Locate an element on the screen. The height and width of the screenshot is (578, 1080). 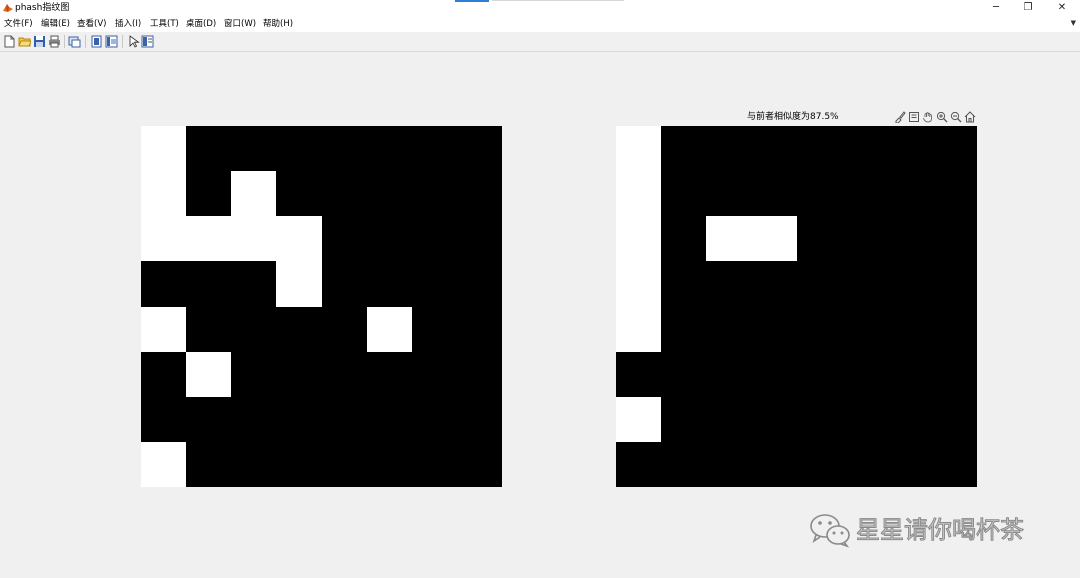
data-tips-icon is located at coordinates (914, 117).